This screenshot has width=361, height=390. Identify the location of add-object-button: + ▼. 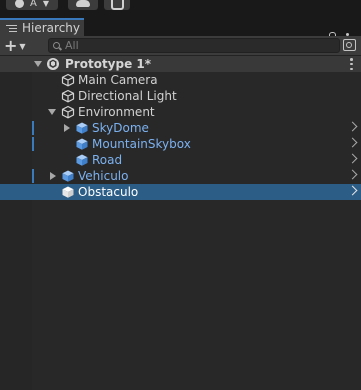
(18, 46).